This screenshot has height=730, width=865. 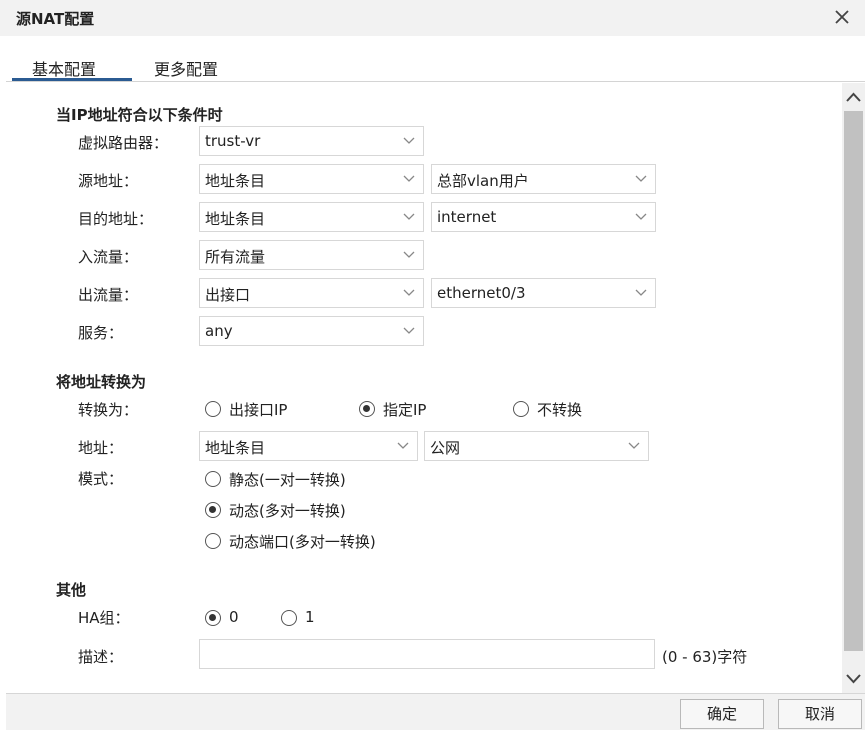 I want to click on service-label: 服务：, so click(x=101, y=333).